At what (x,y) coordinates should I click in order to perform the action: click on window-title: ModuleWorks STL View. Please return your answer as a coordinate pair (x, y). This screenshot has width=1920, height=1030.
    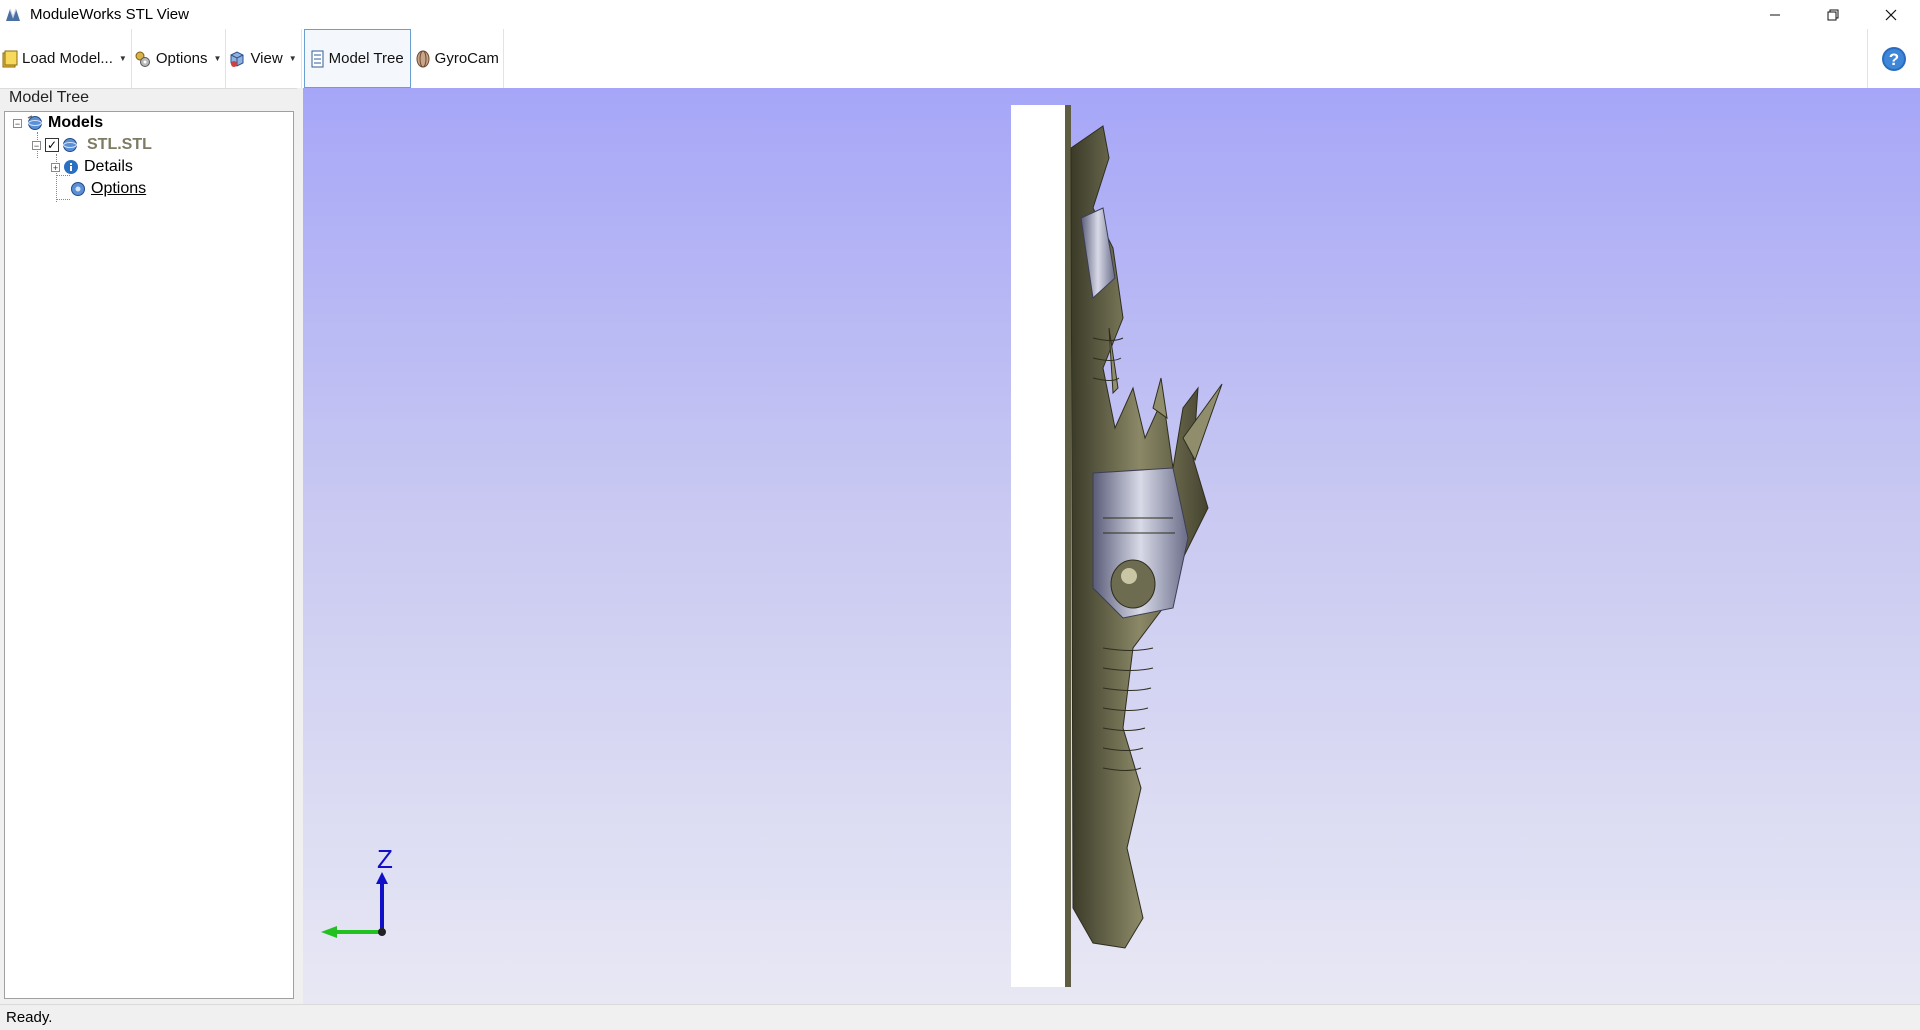
    Looking at the image, I should click on (109, 14).